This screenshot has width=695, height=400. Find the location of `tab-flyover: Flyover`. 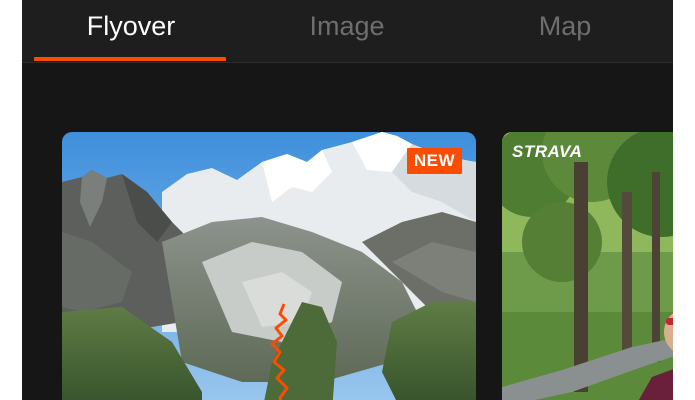

tab-flyover: Flyover is located at coordinates (131, 26).